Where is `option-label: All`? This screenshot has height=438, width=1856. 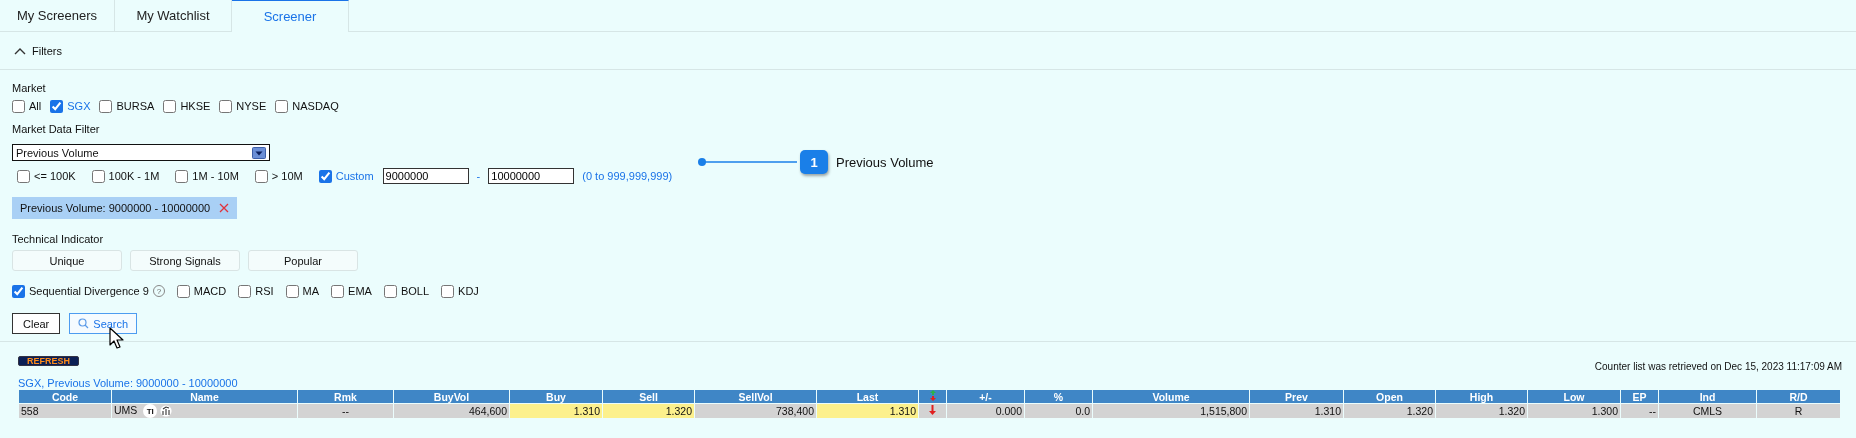 option-label: All is located at coordinates (35, 106).